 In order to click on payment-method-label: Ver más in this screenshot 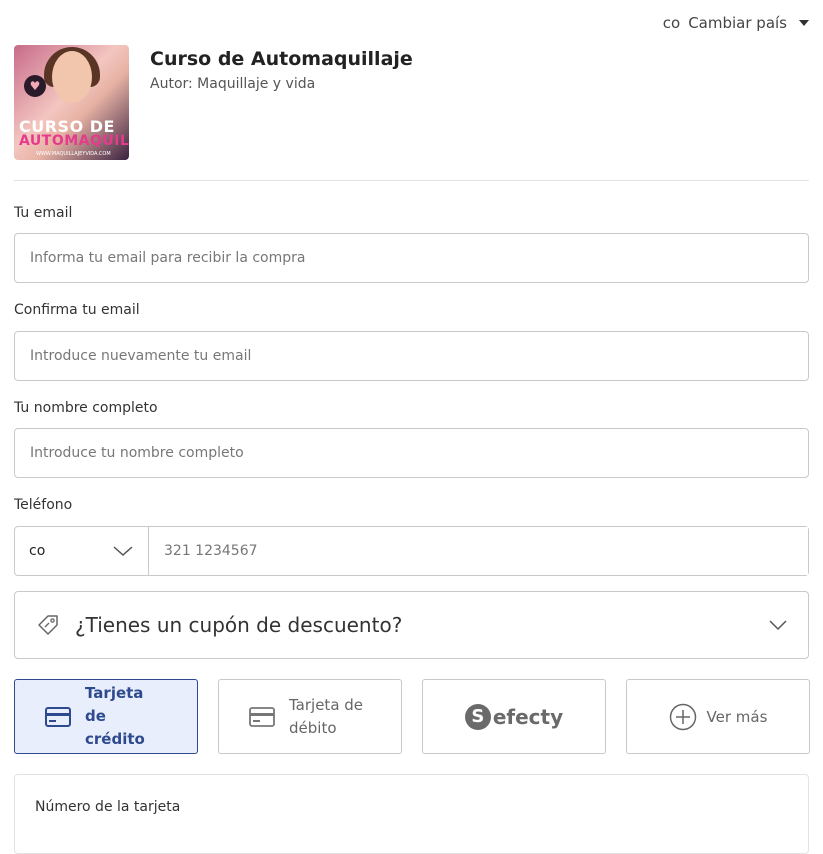, I will do `click(737, 716)`.